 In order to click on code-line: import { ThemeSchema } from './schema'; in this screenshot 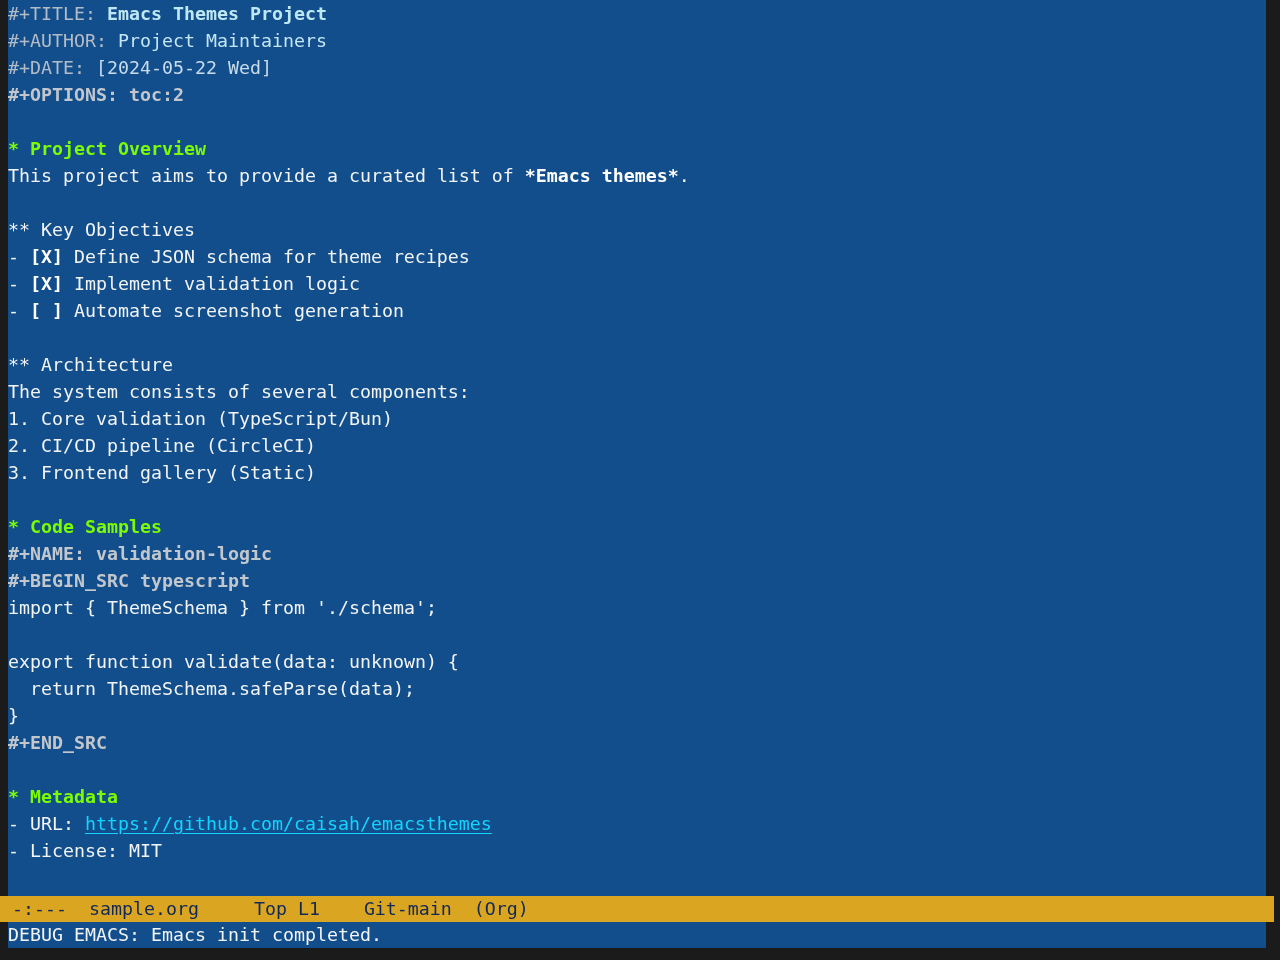, I will do `click(222, 608)`.